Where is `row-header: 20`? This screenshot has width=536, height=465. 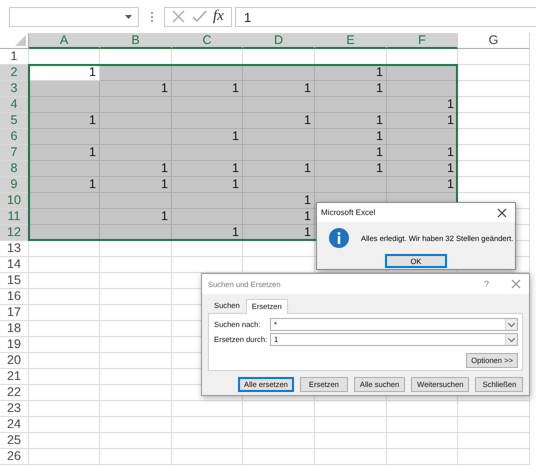 row-header: 20 is located at coordinates (14, 361).